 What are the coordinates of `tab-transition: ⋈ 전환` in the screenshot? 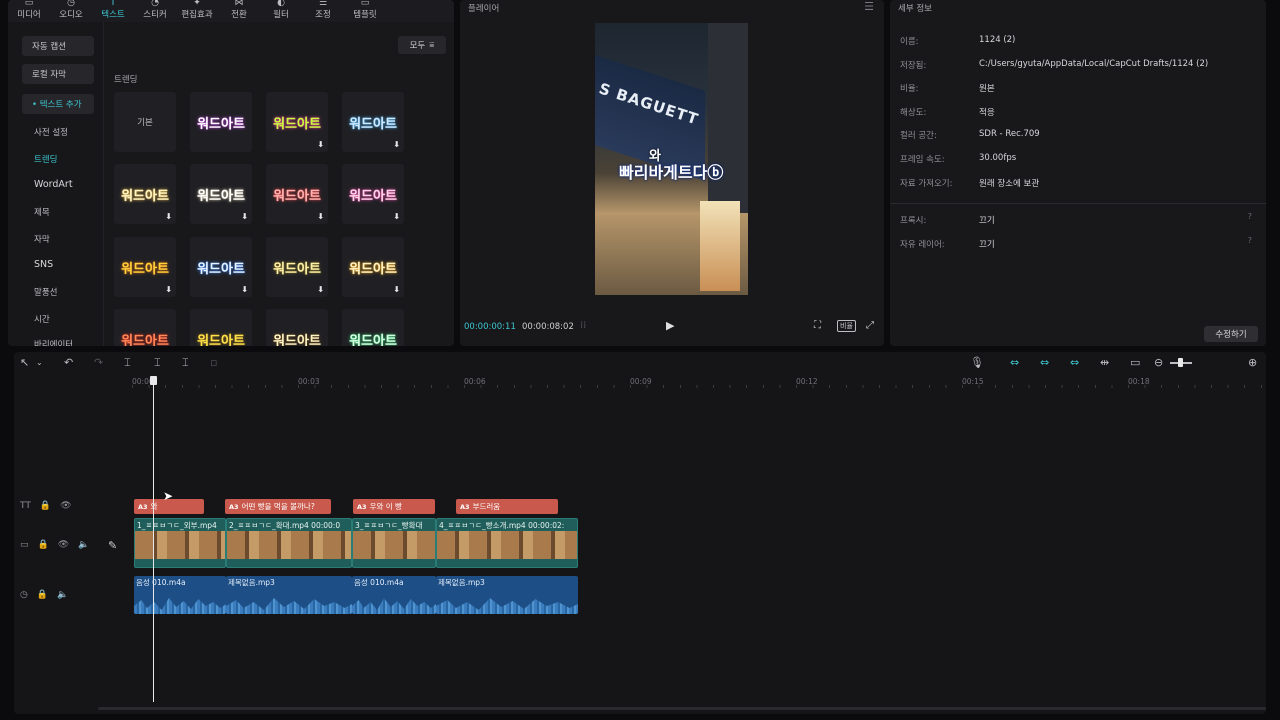 It's located at (239, 11).